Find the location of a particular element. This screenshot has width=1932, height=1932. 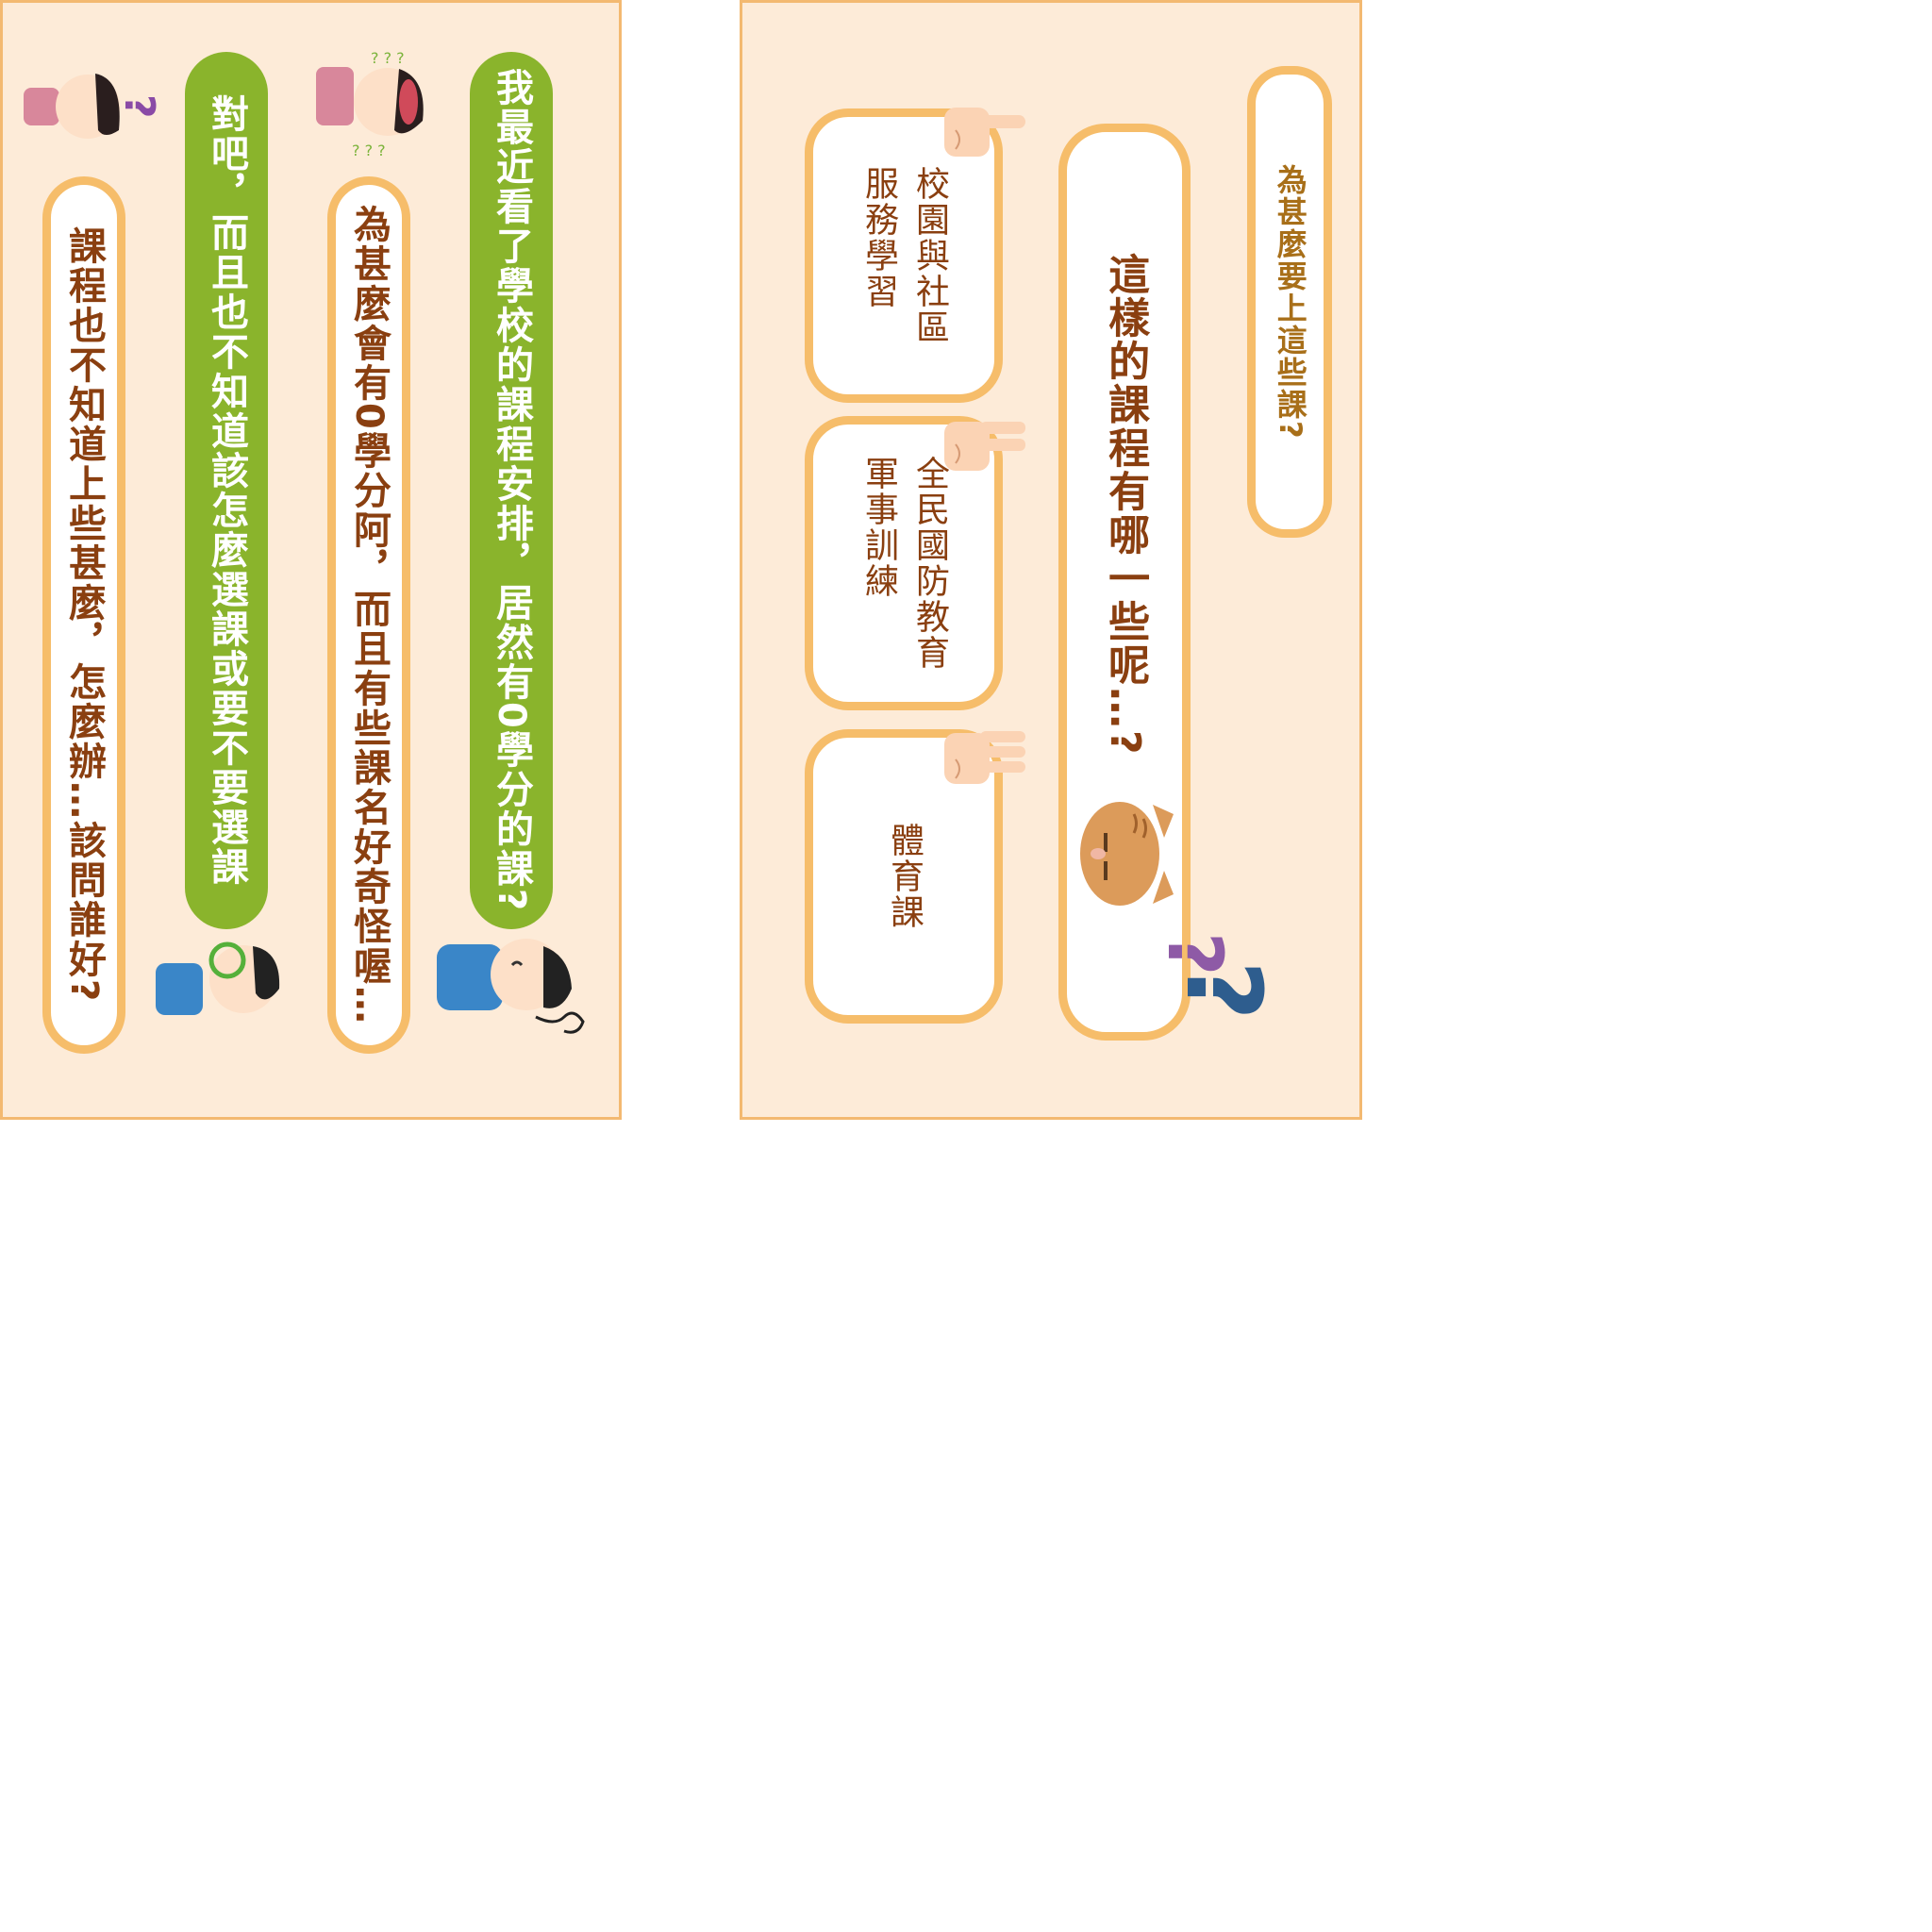

hand-two-fingers-icon is located at coordinates (984, 447).